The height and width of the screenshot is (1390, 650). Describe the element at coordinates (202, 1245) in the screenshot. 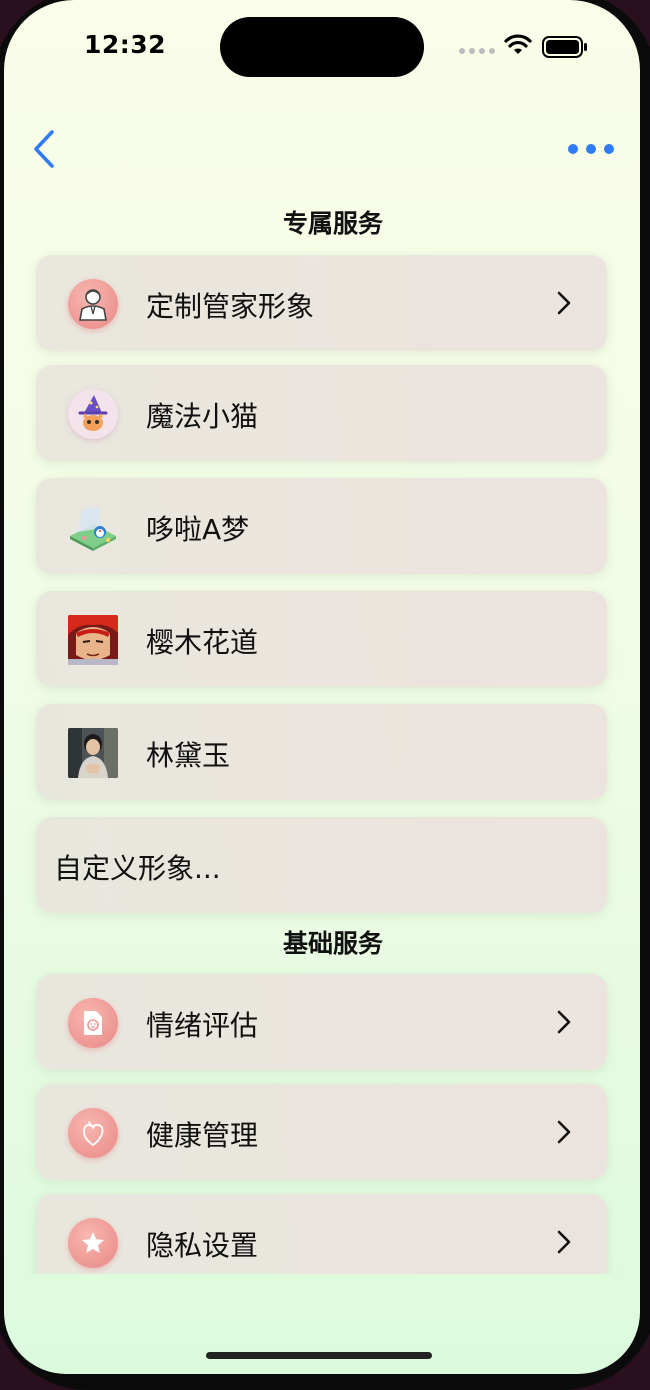

I see `list-item-label: 隐私设置` at that location.